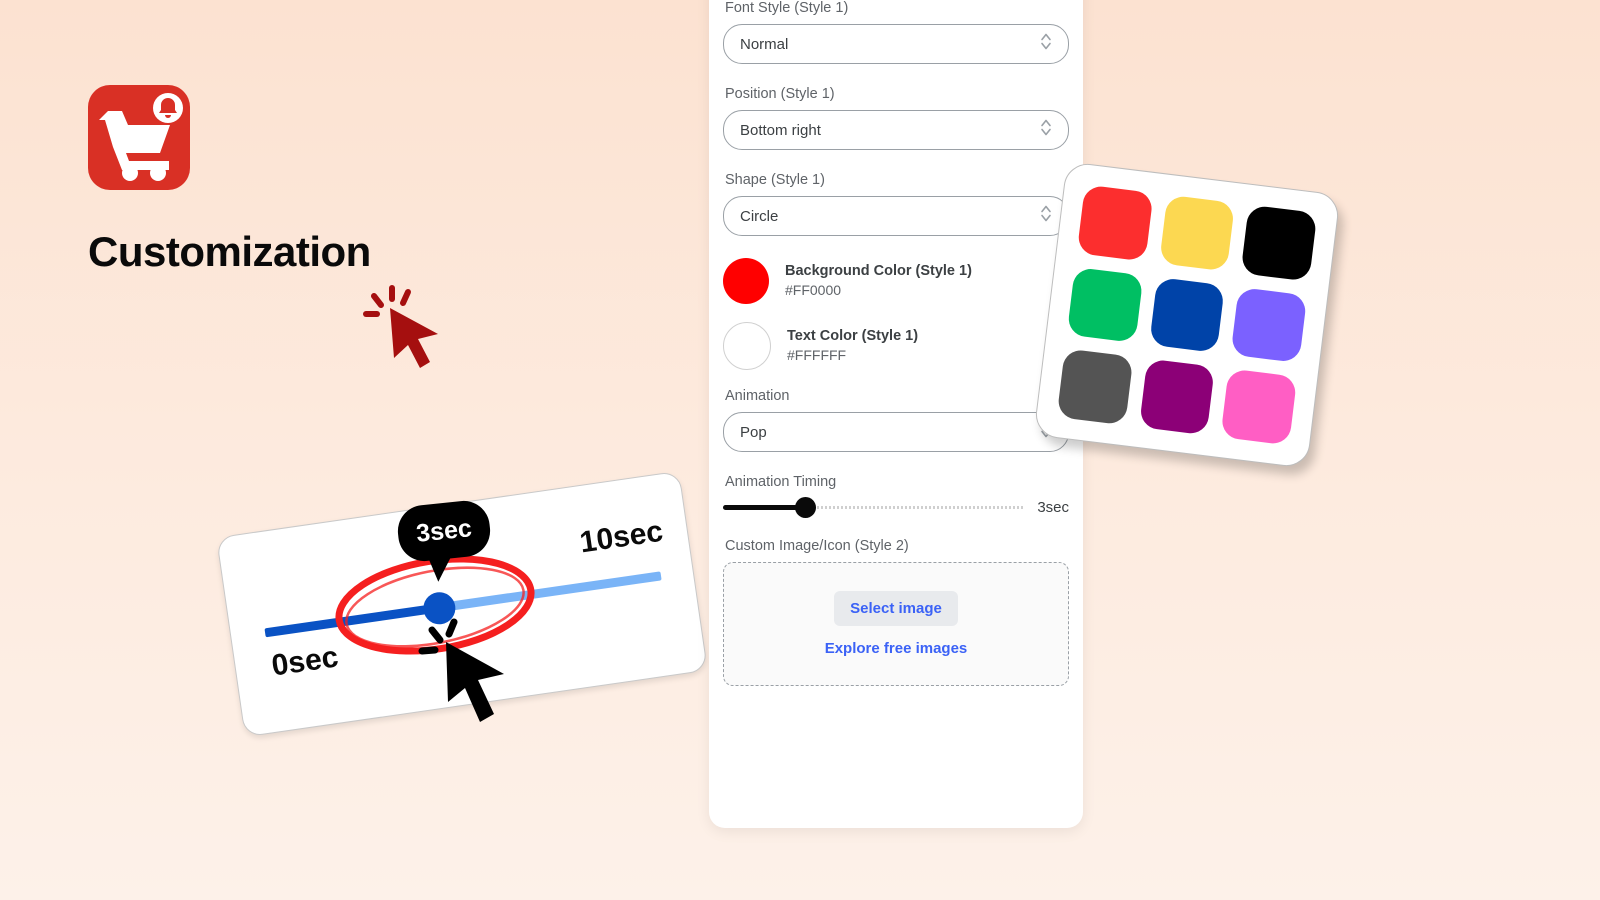  I want to click on custom-image-dropzone: Select image Explore free images, so click(896, 624).